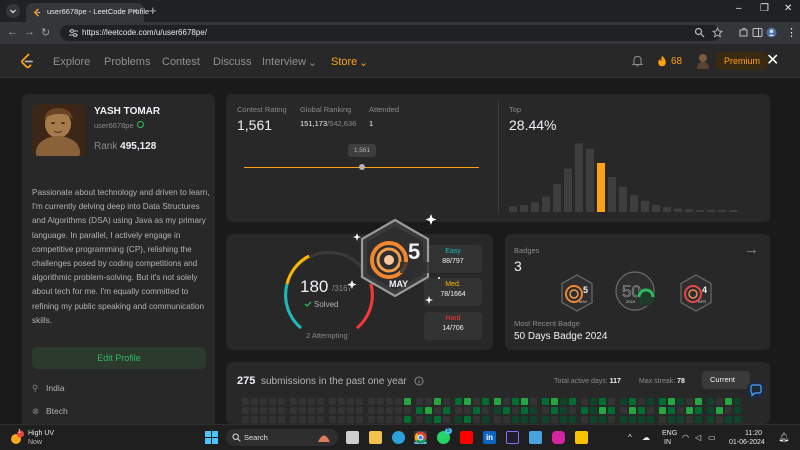 The height and width of the screenshot is (450, 800). What do you see at coordinates (667, 442) in the screenshot?
I see `language-bottom: IN` at bounding box center [667, 442].